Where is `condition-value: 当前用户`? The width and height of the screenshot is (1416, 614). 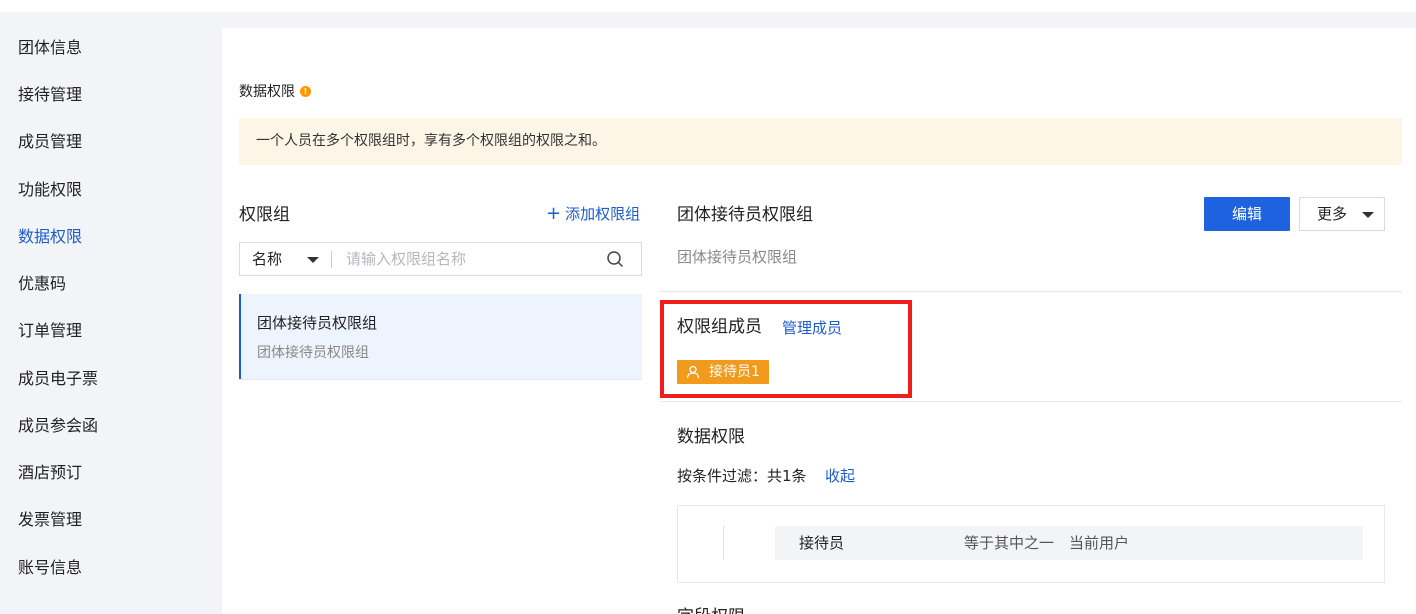 condition-value: 当前用户 is located at coordinates (1099, 543).